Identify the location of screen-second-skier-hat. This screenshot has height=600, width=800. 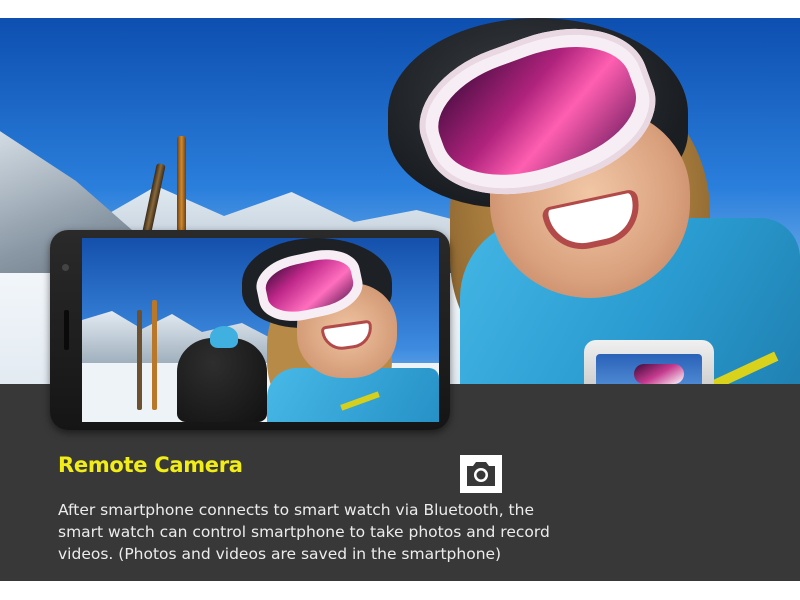
(224, 337).